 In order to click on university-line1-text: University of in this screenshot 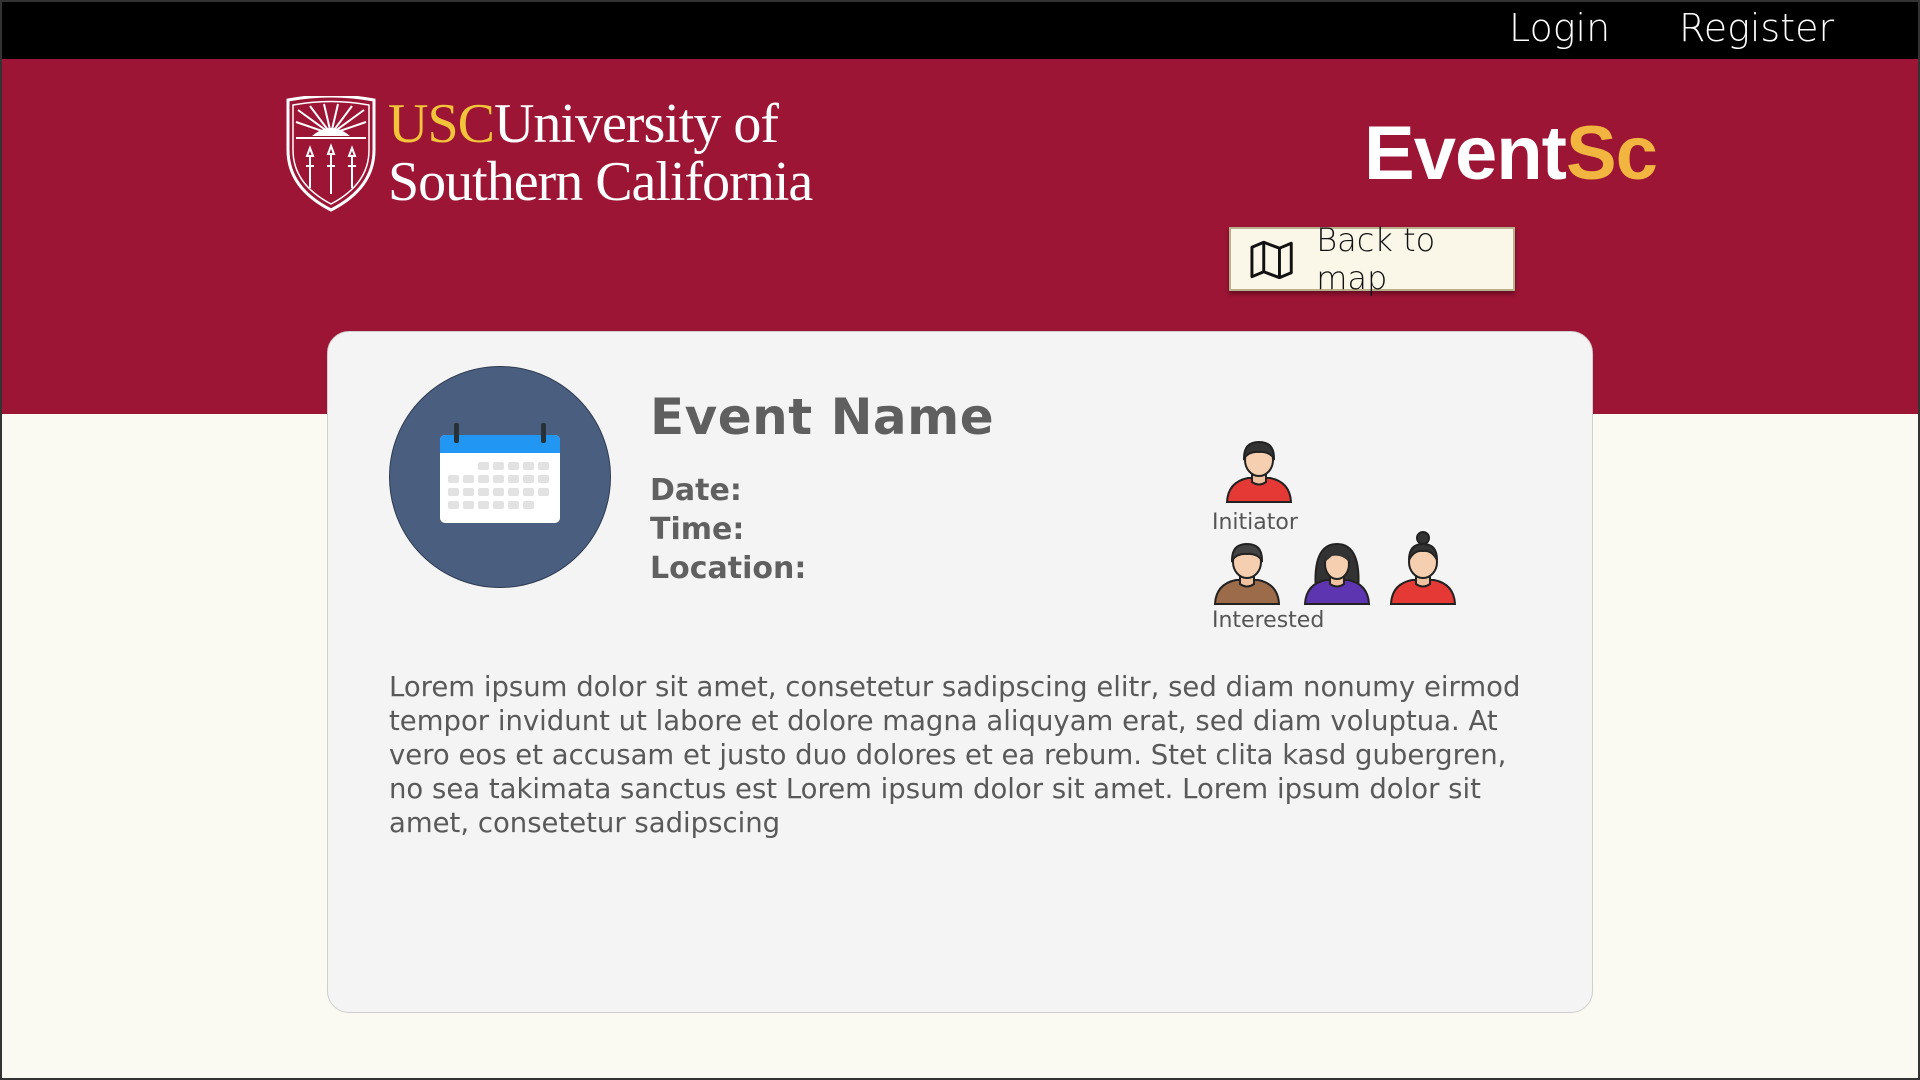, I will do `click(636, 124)`.